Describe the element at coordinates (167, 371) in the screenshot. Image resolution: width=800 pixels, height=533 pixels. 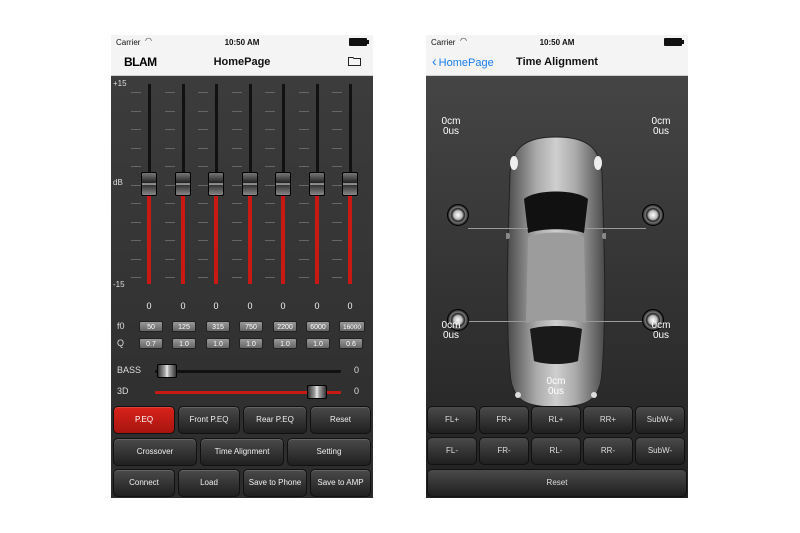
I see `bass-slider-knob` at that location.